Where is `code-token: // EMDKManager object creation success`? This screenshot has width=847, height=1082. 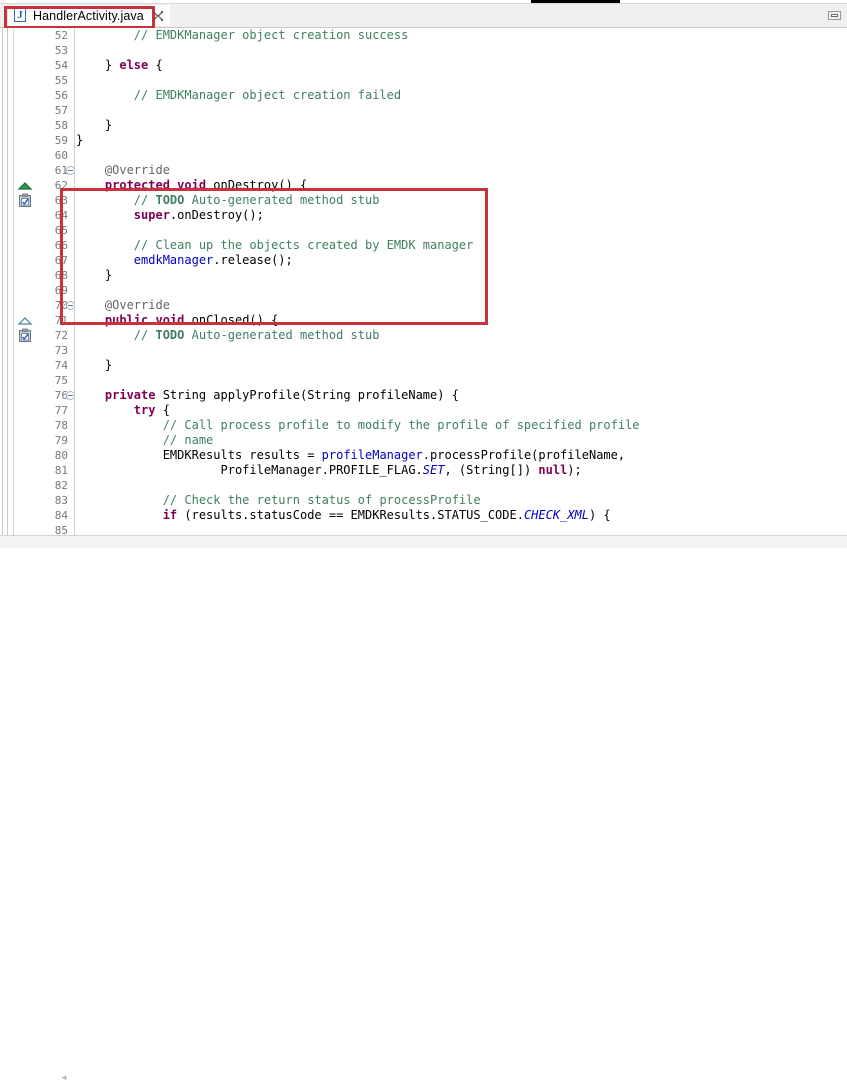 code-token: // EMDKManager object creation success is located at coordinates (271, 35).